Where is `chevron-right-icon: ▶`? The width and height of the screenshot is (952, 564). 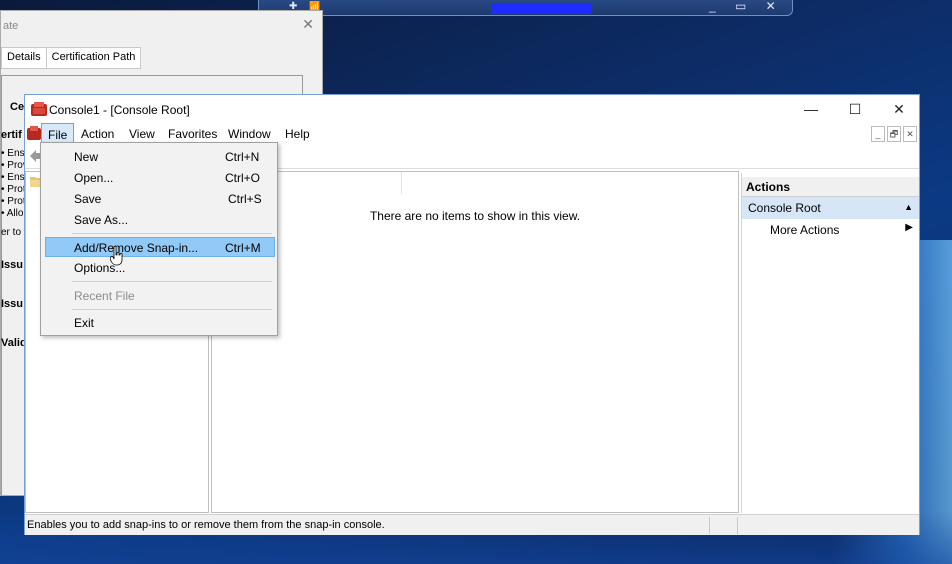
chevron-right-icon: ▶ is located at coordinates (909, 227).